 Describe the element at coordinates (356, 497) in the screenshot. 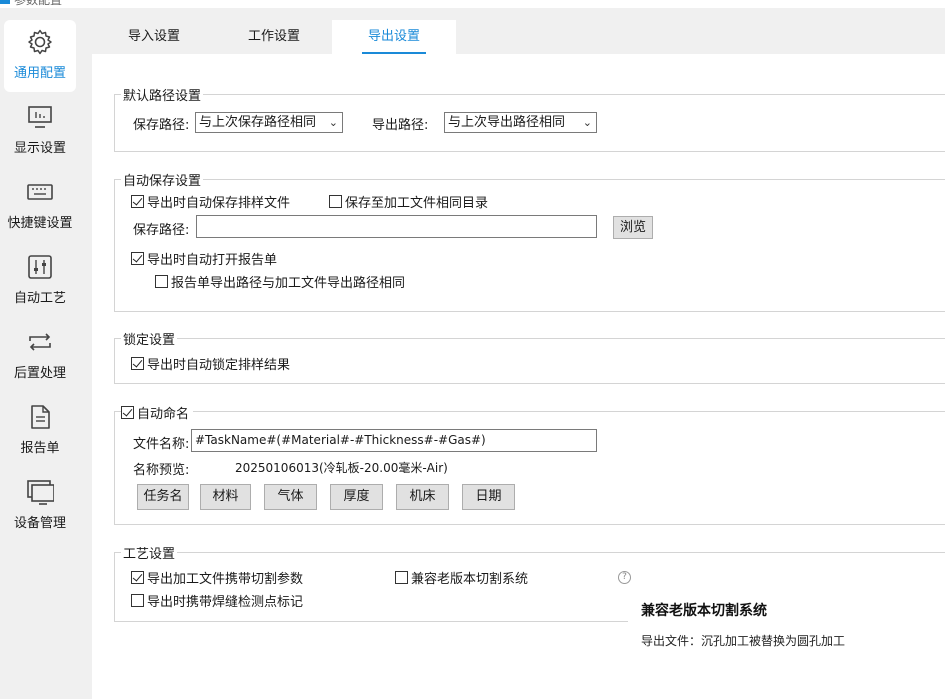

I see `tag-thickness-button: 厚度` at that location.